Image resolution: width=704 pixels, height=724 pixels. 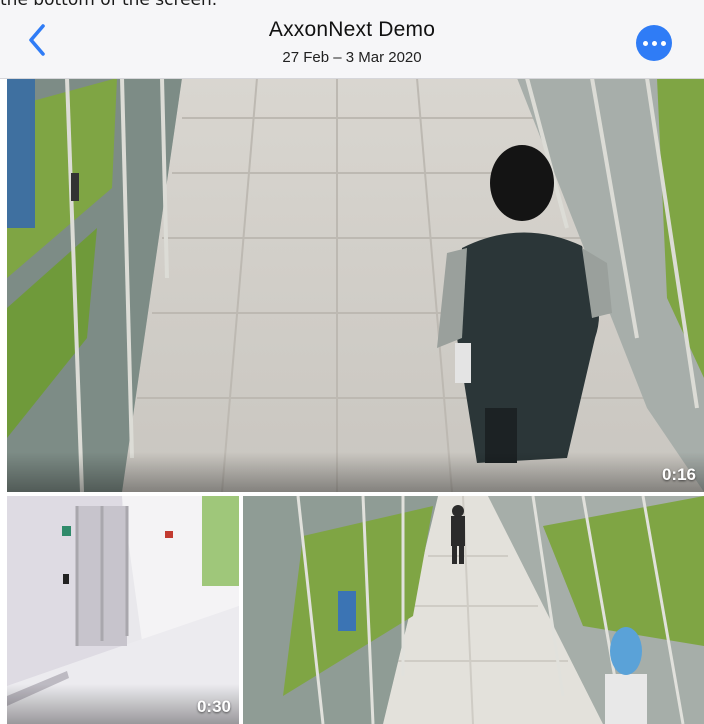 I want to click on clip-1-duration: 0:16, so click(x=678, y=474).